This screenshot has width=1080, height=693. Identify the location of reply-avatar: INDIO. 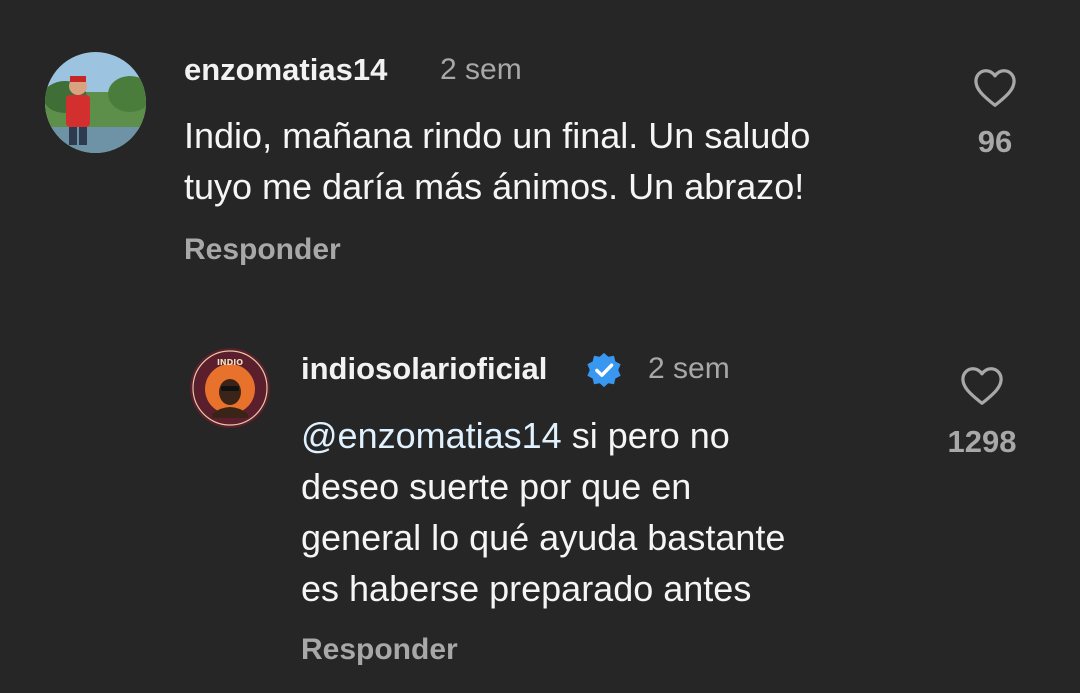
(230, 388).